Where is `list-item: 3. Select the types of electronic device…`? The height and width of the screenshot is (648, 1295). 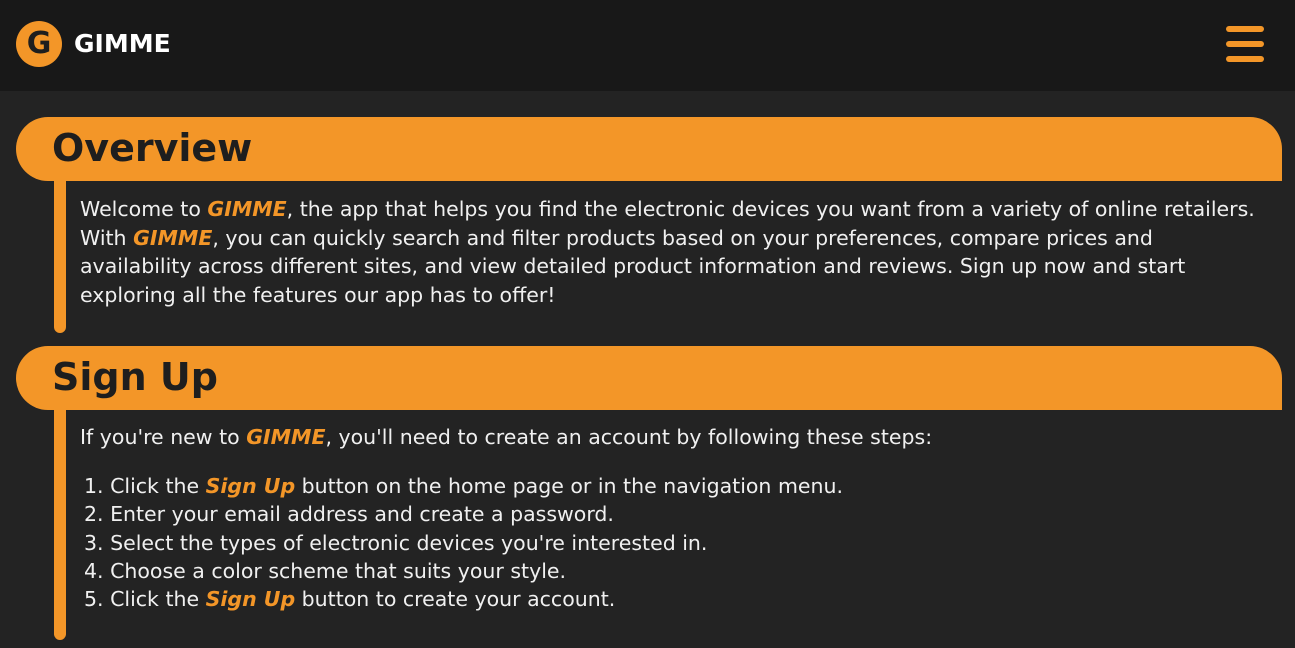 list-item: 3. Select the types of electronic device… is located at coordinates (674, 543).